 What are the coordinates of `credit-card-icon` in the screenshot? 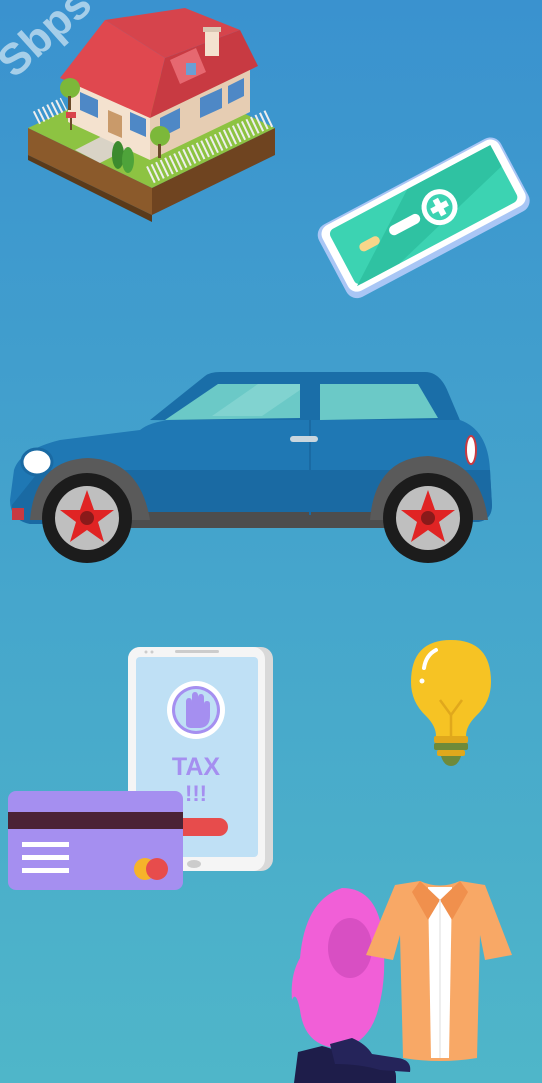 It's located at (95, 840).